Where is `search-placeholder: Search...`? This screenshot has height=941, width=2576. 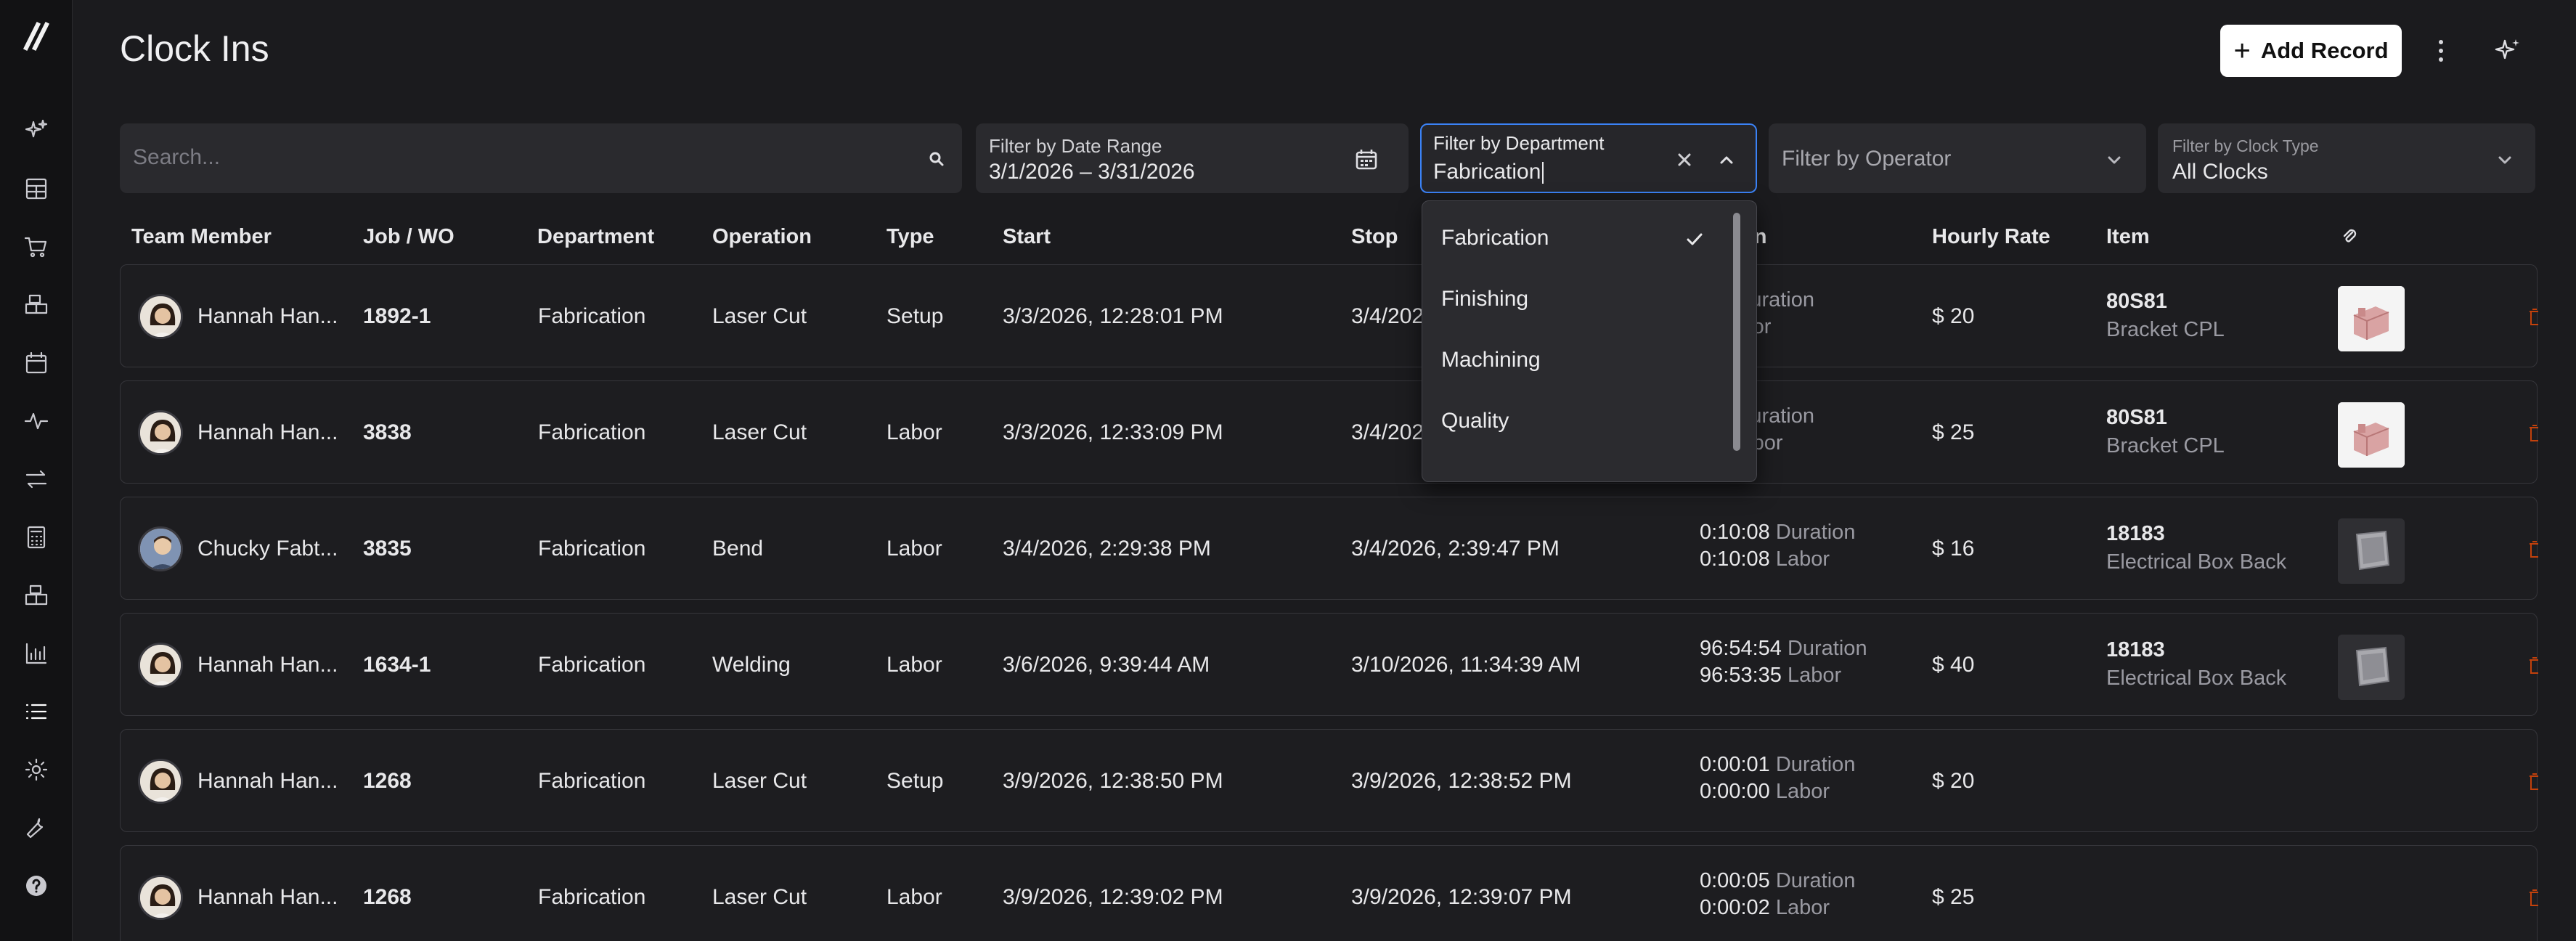
search-placeholder: Search... is located at coordinates (177, 157).